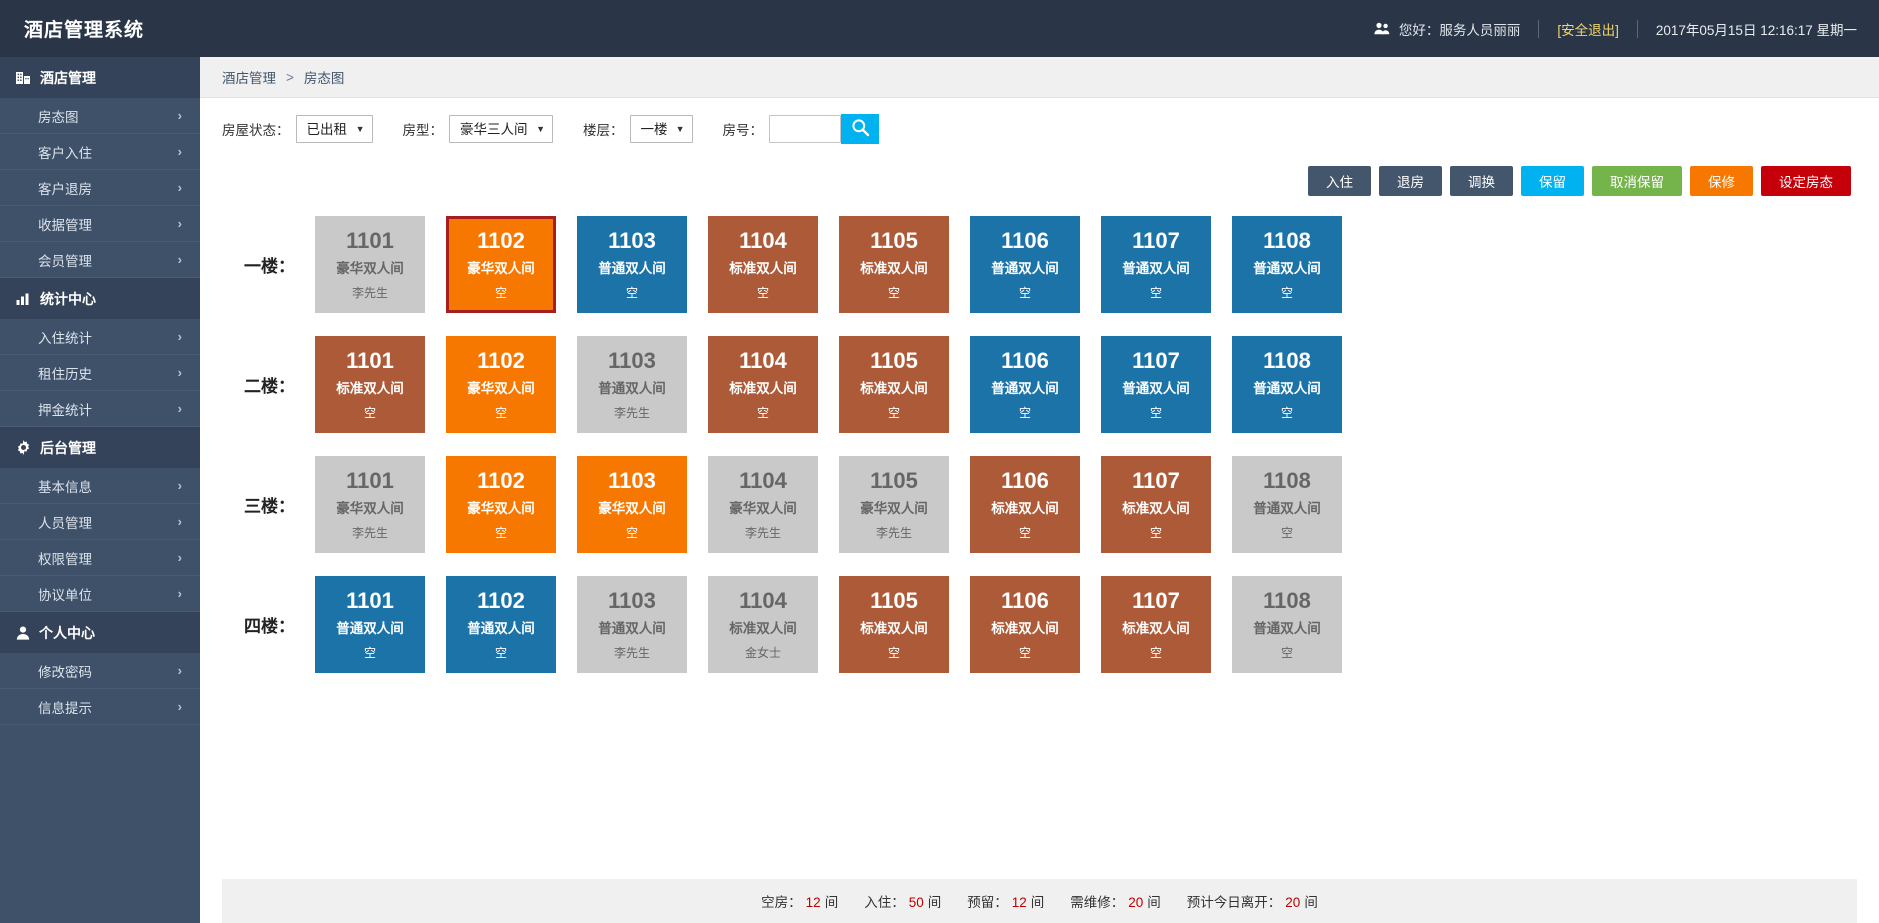 Image resolution: width=1879 pixels, height=923 pixels. I want to click on room-type-select: 豪华三人间豪华双人间标准双人间普通双人间, so click(501, 129).